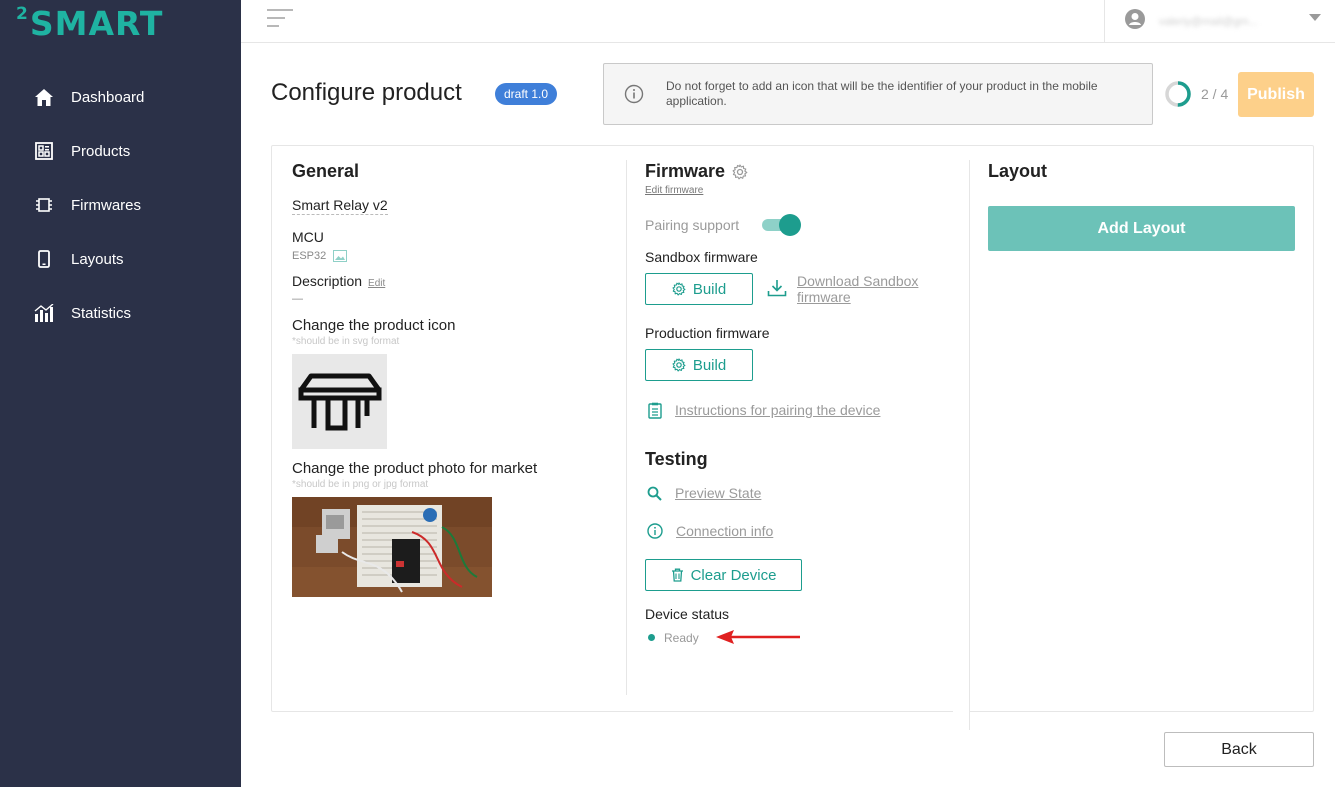  Describe the element at coordinates (96, 23) in the screenshot. I see `logo-text: SMART` at that location.